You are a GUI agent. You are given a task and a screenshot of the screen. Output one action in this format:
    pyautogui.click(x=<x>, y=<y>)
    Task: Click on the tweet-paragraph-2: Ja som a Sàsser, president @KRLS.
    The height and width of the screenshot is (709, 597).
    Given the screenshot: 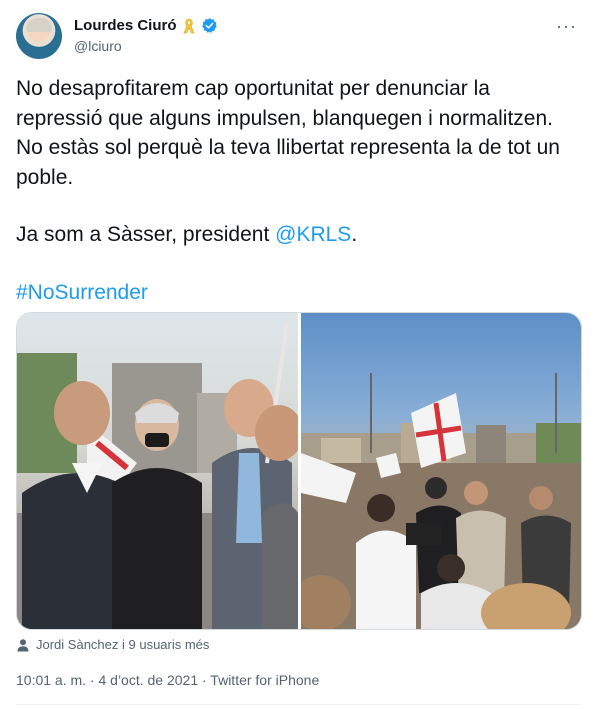 What is the action you would take?
    pyautogui.click(x=296, y=235)
    